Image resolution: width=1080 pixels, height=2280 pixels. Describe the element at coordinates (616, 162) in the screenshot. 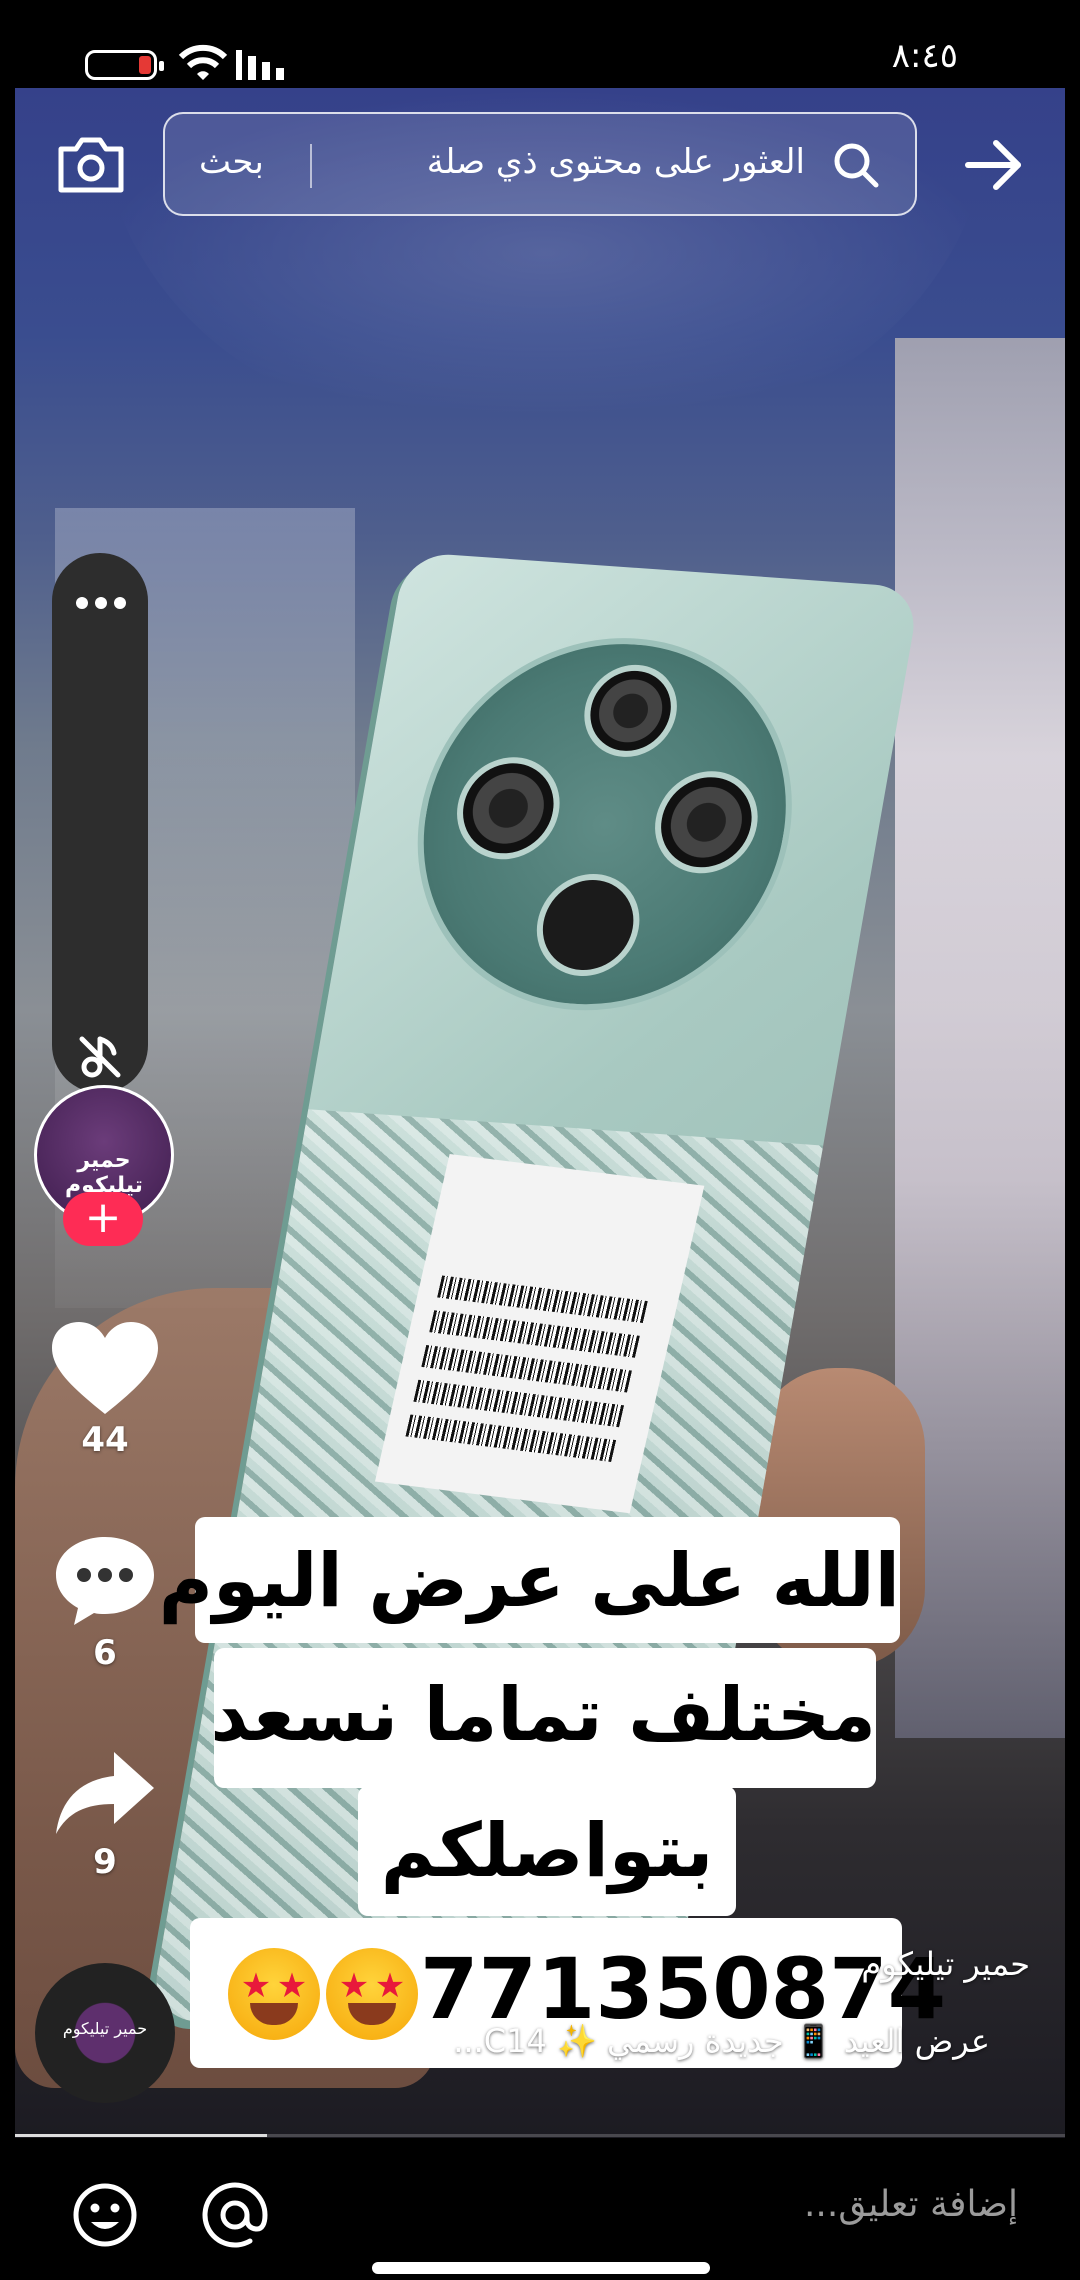

I see `search-input: العثور على محتوى ذي صلة` at that location.